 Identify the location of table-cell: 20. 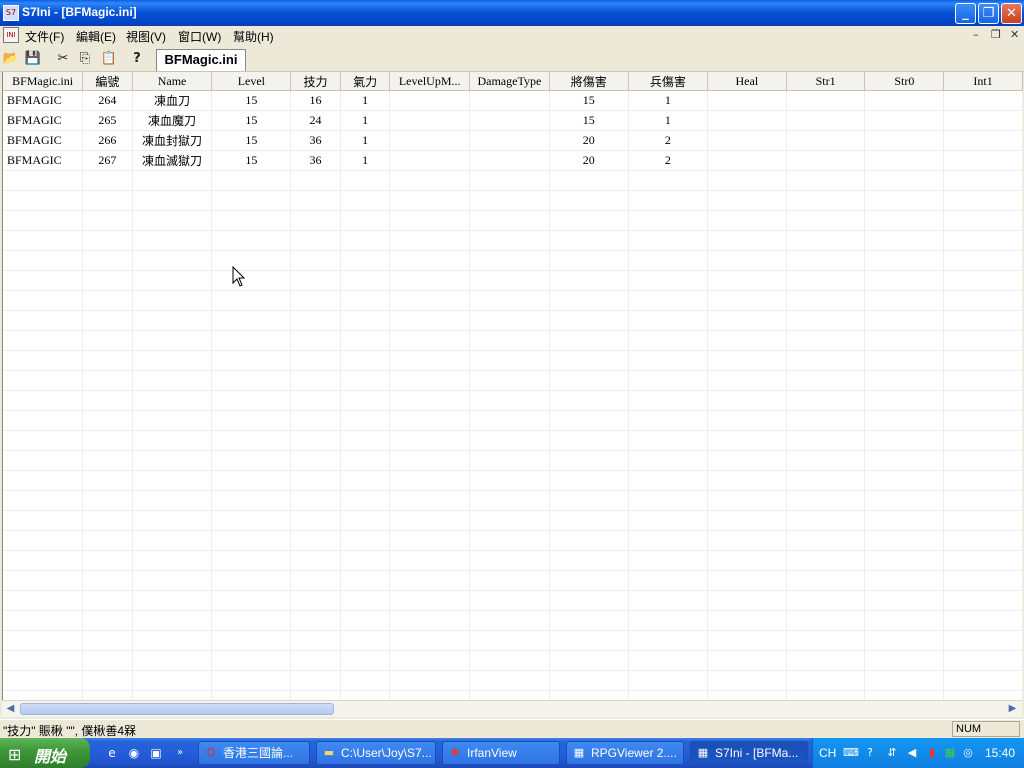
(589, 160).